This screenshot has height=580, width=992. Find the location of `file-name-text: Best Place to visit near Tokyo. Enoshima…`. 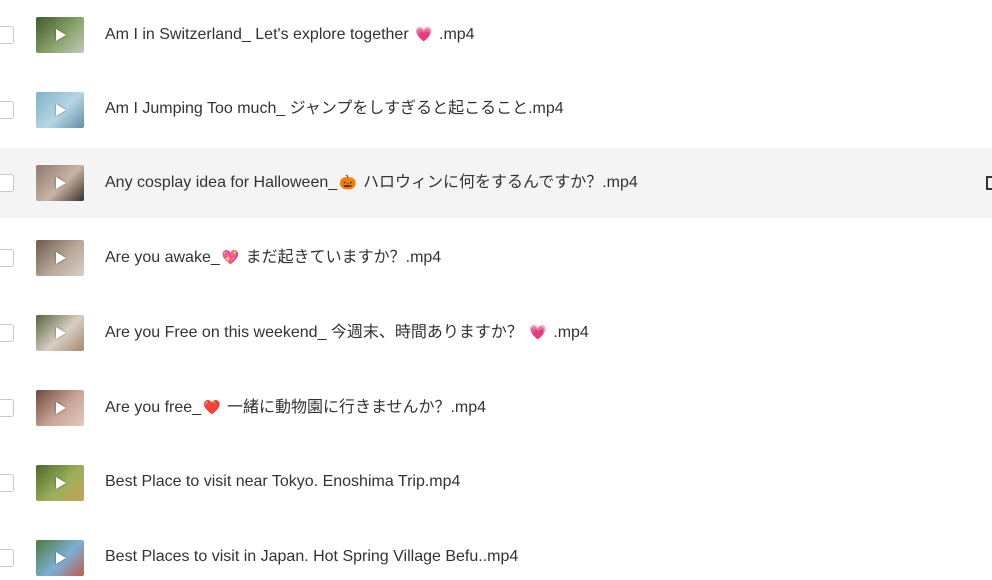

file-name-text: Best Place to visit near Tokyo. Enoshima… is located at coordinates (283, 481).